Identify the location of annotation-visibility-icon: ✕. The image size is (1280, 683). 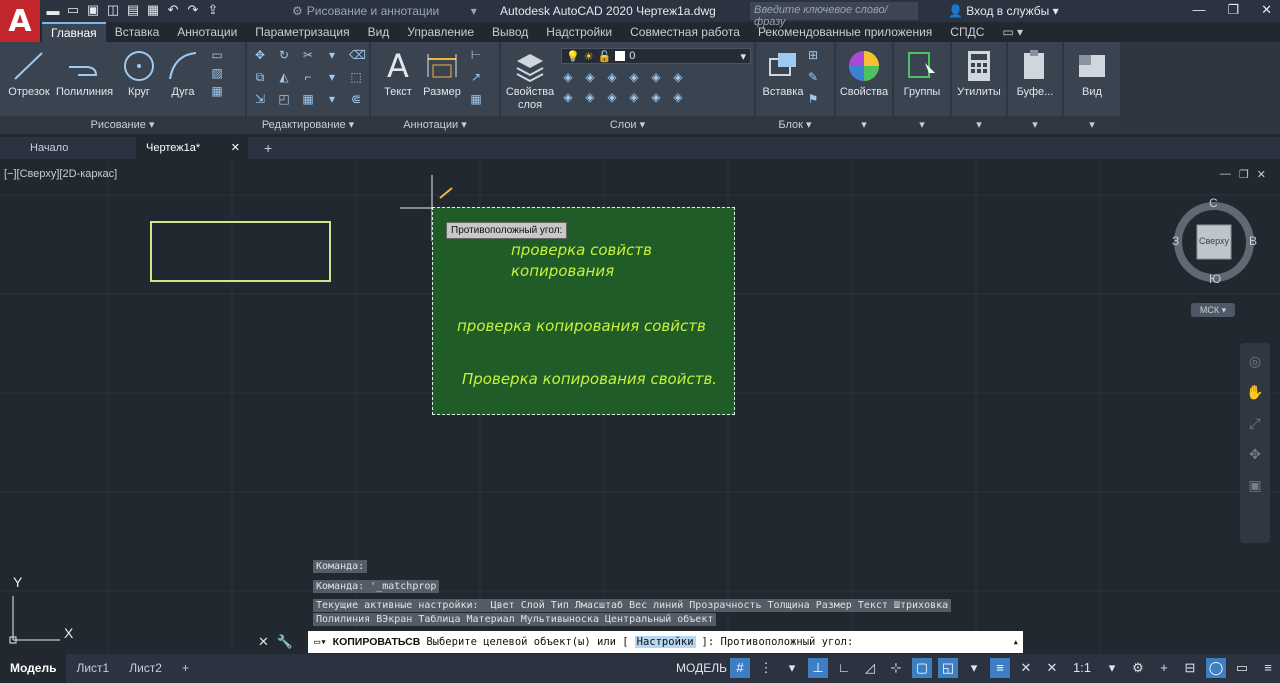
(1052, 668).